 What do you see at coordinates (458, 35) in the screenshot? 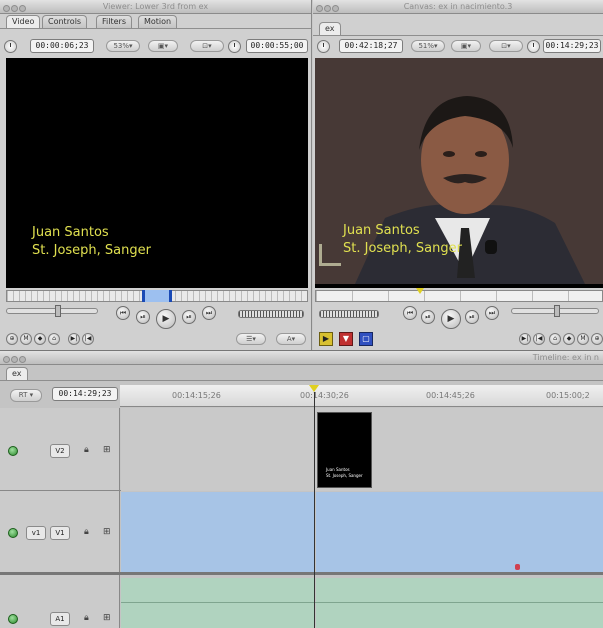
I see `tab-separator` at bounding box center [458, 35].